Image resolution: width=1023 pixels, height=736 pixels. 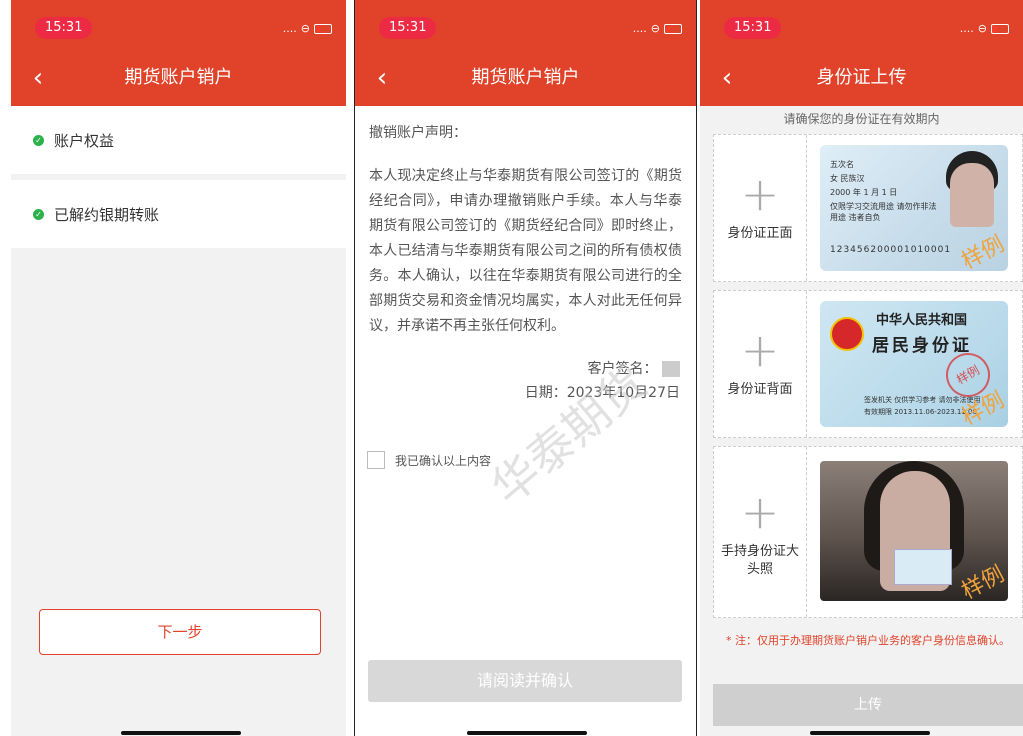 I want to click on national-emblem-icon, so click(x=847, y=334).